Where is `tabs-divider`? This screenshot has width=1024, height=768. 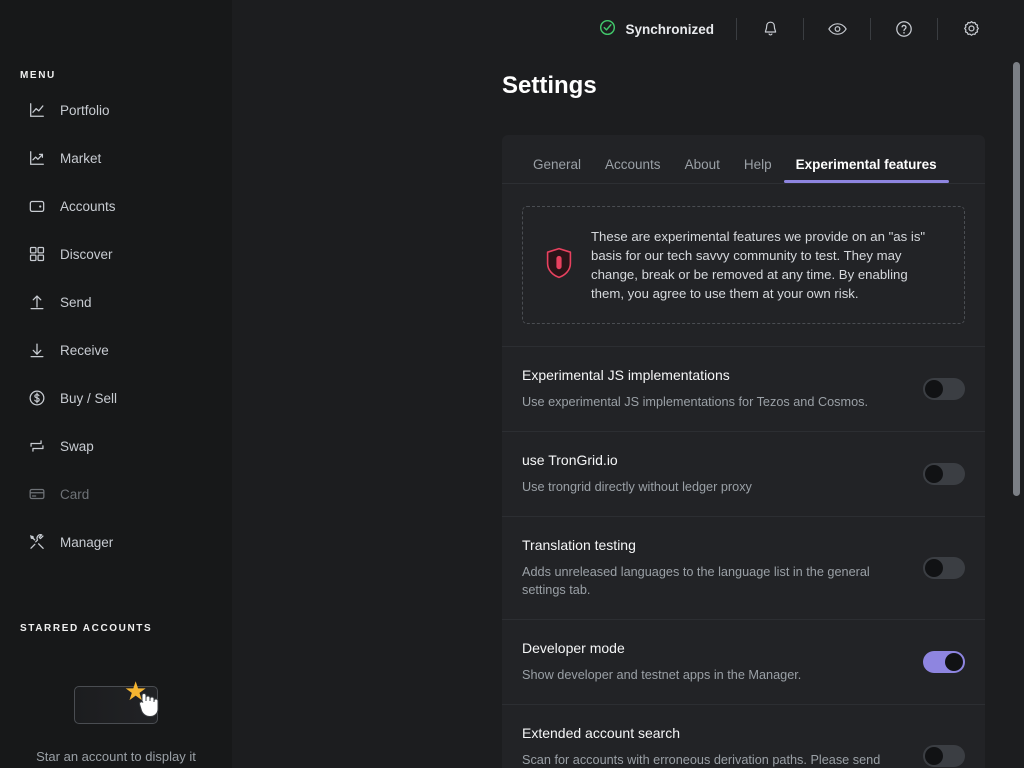
tabs-divider is located at coordinates (743, 183).